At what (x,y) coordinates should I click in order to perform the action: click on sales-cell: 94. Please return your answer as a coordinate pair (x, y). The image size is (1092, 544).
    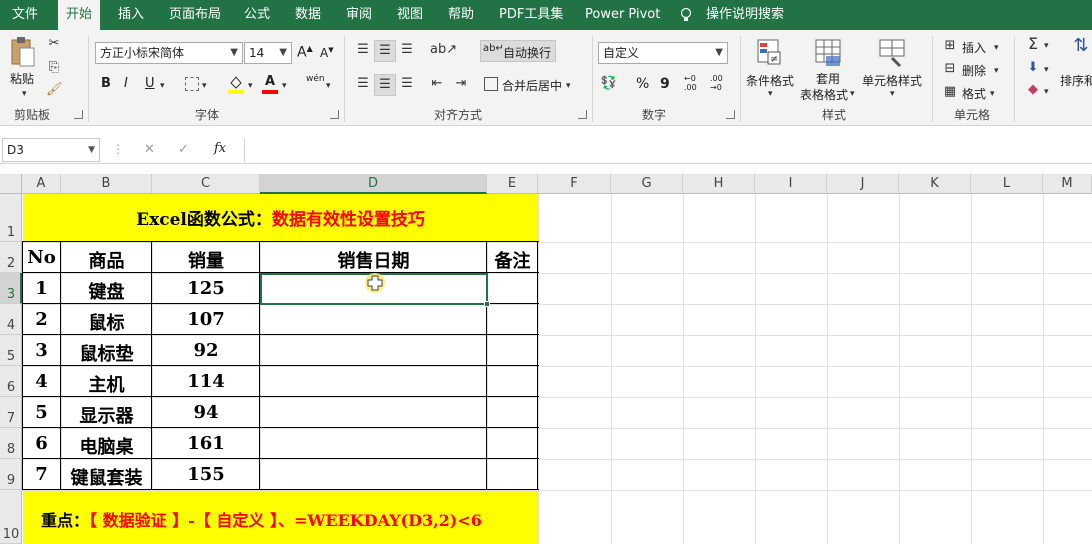
    Looking at the image, I should click on (206, 412).